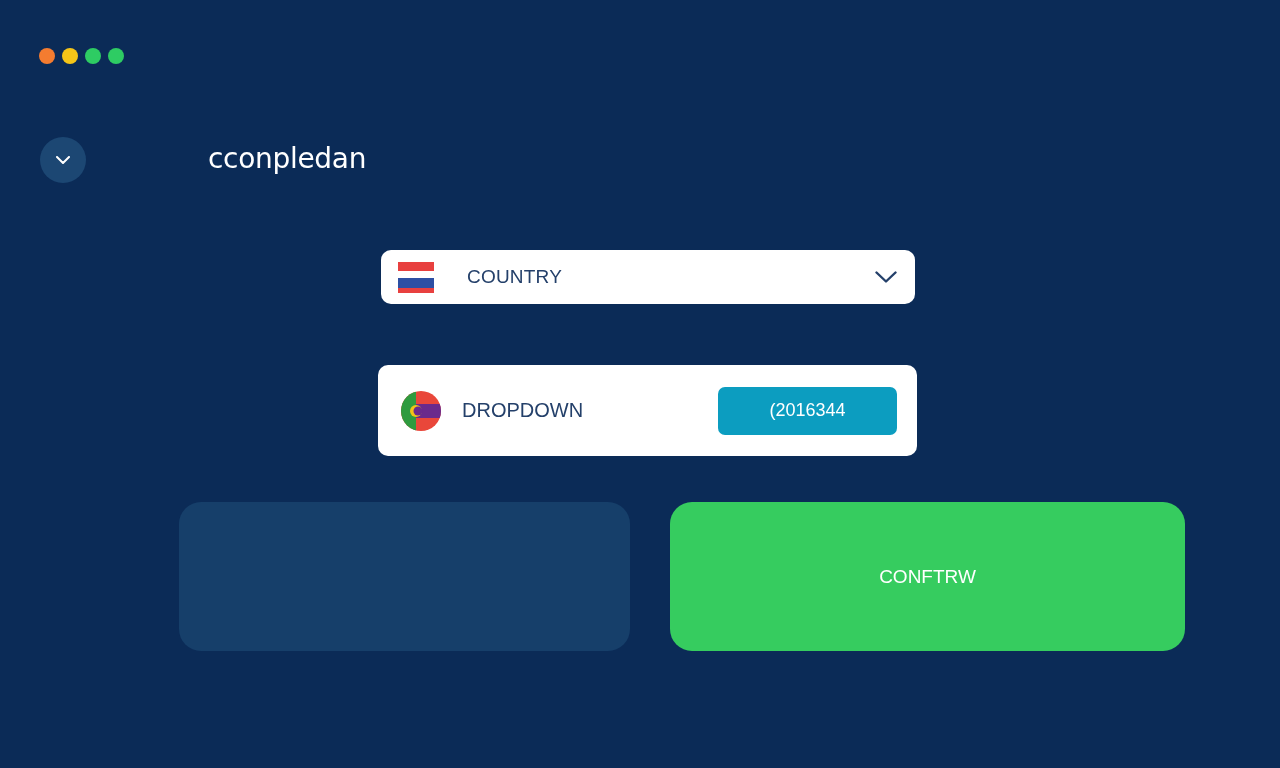 The image size is (1280, 768). What do you see at coordinates (287, 160) in the screenshot?
I see `app-title: cconpledan` at bounding box center [287, 160].